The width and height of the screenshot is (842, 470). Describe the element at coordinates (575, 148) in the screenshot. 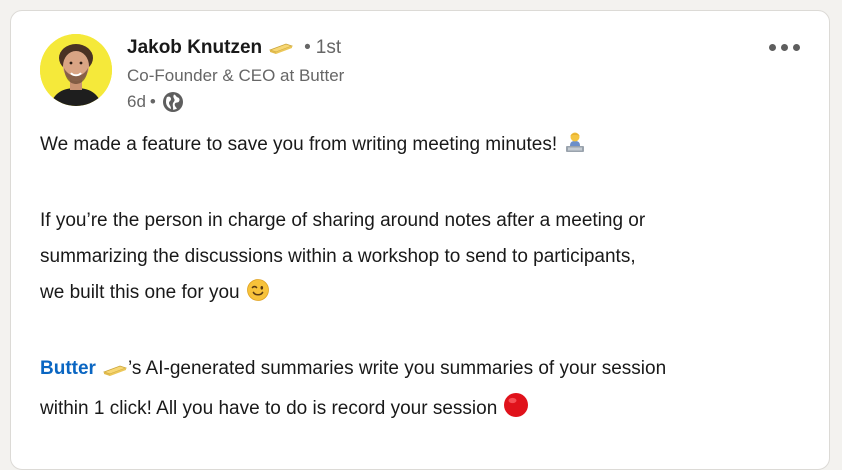

I see `technologist-emoji` at that location.